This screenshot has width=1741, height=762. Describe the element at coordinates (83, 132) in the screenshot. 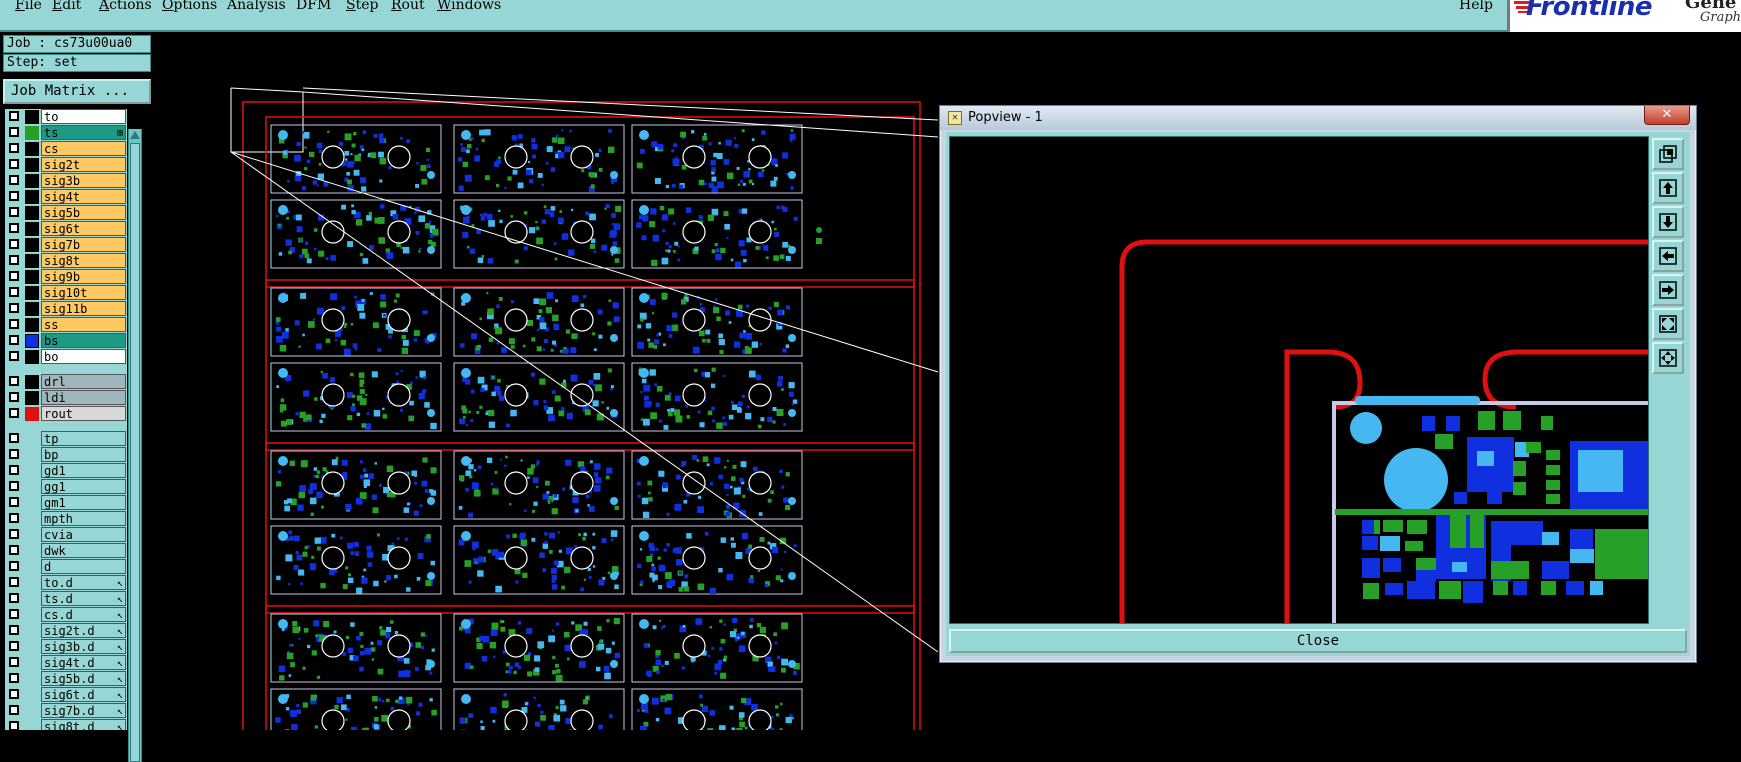

I see `layer-name: ts⊞` at that location.